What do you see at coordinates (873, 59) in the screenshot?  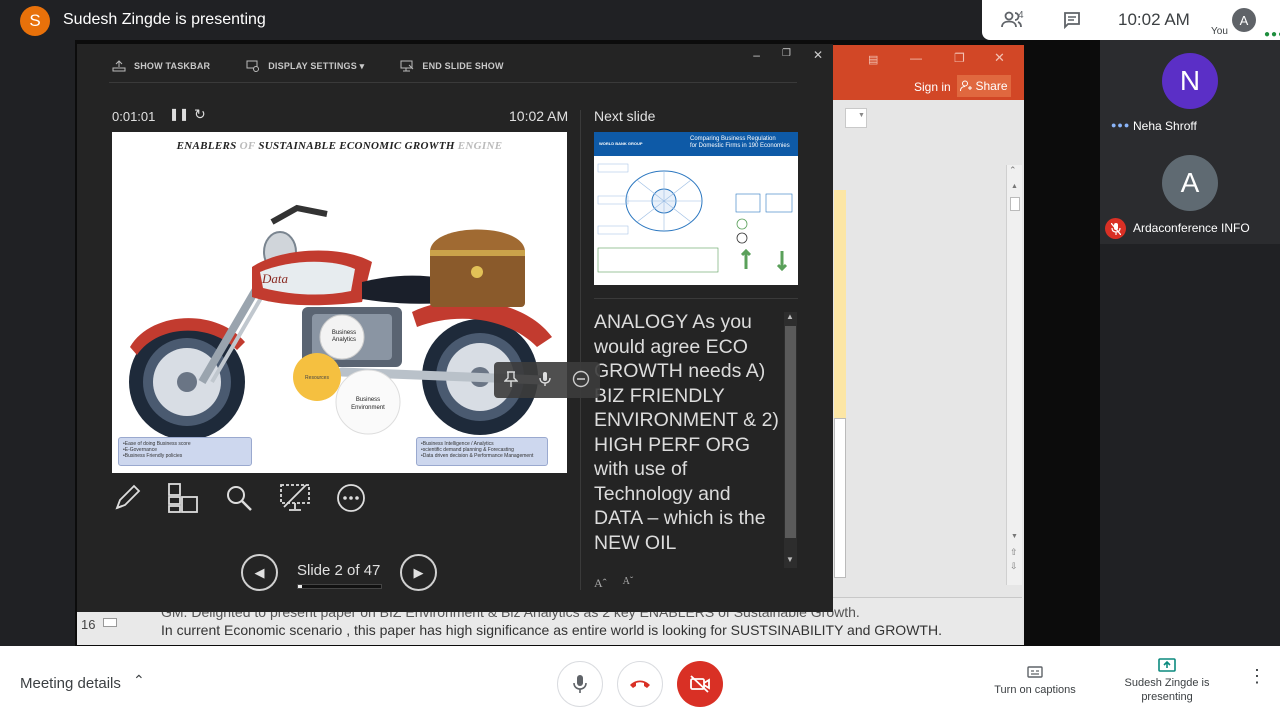 I see `ribbon-display-icon: ▤` at bounding box center [873, 59].